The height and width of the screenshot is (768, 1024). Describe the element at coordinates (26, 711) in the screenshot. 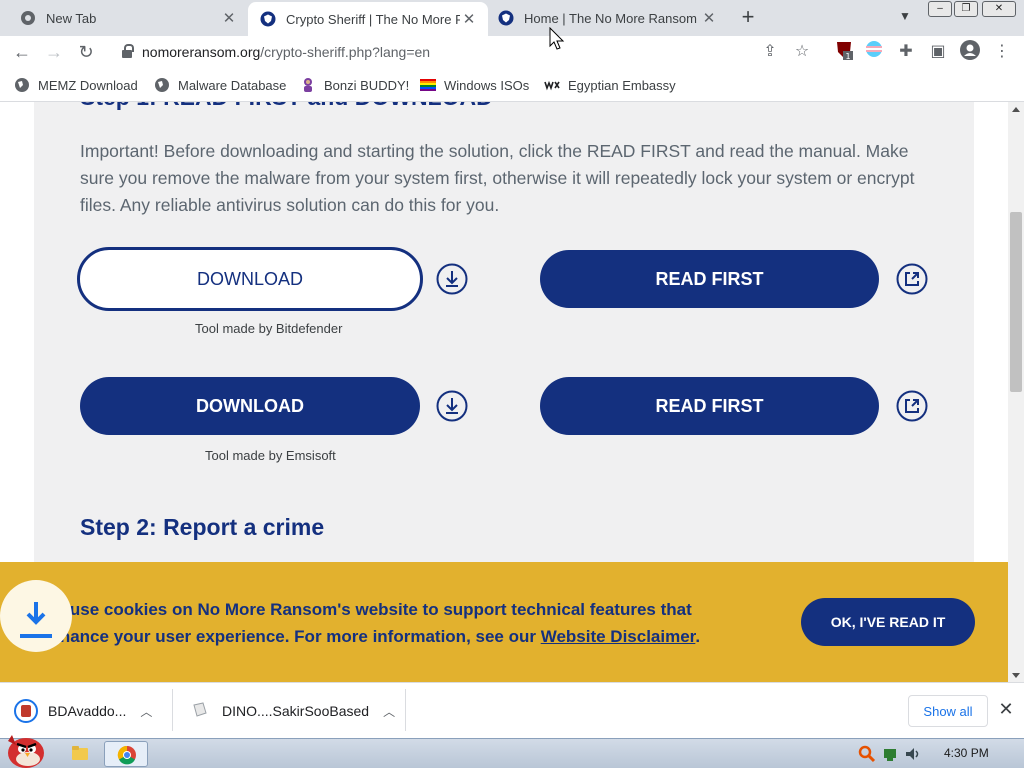

I see `bitdefender-file-icon` at that location.